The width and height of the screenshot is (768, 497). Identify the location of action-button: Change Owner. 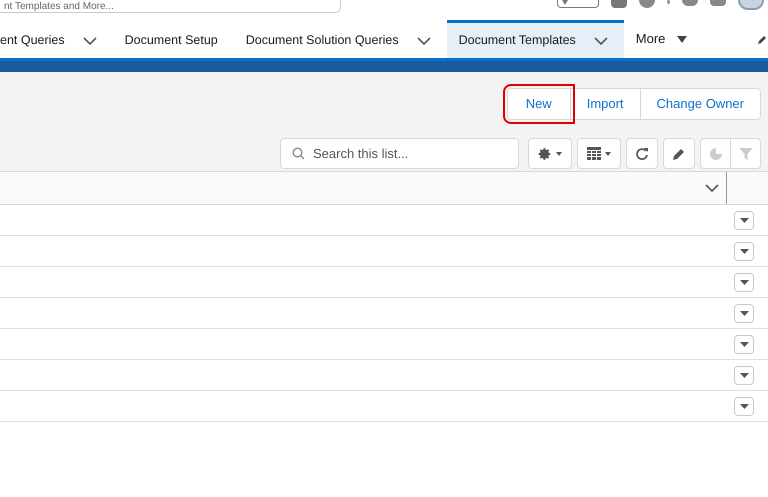
(700, 104).